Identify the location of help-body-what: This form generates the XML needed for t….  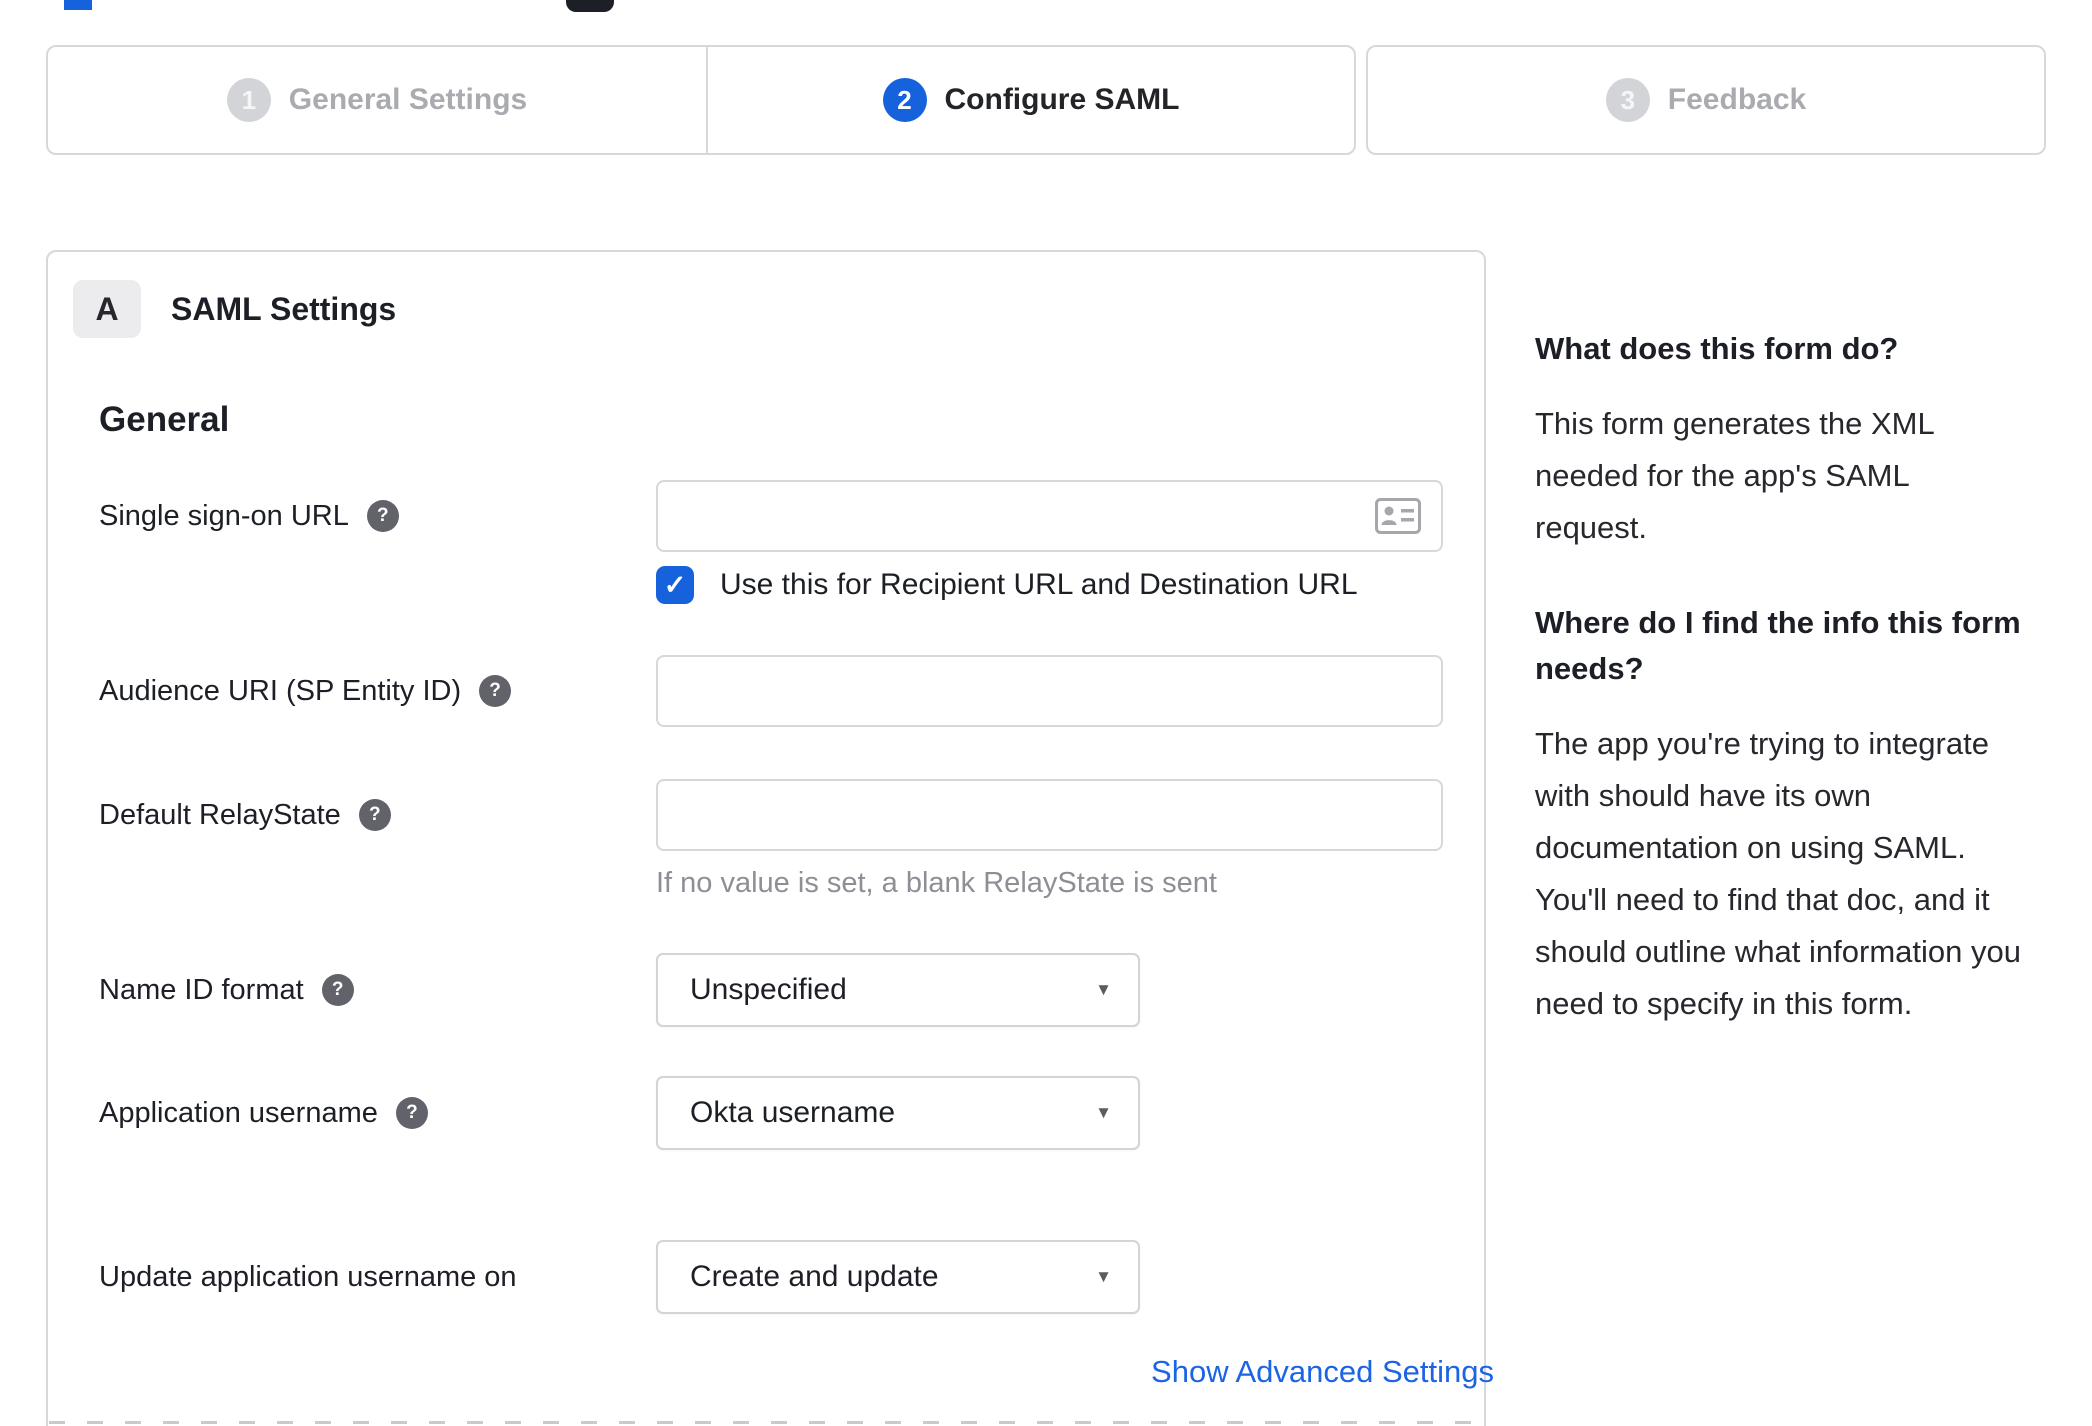
(1734, 475).